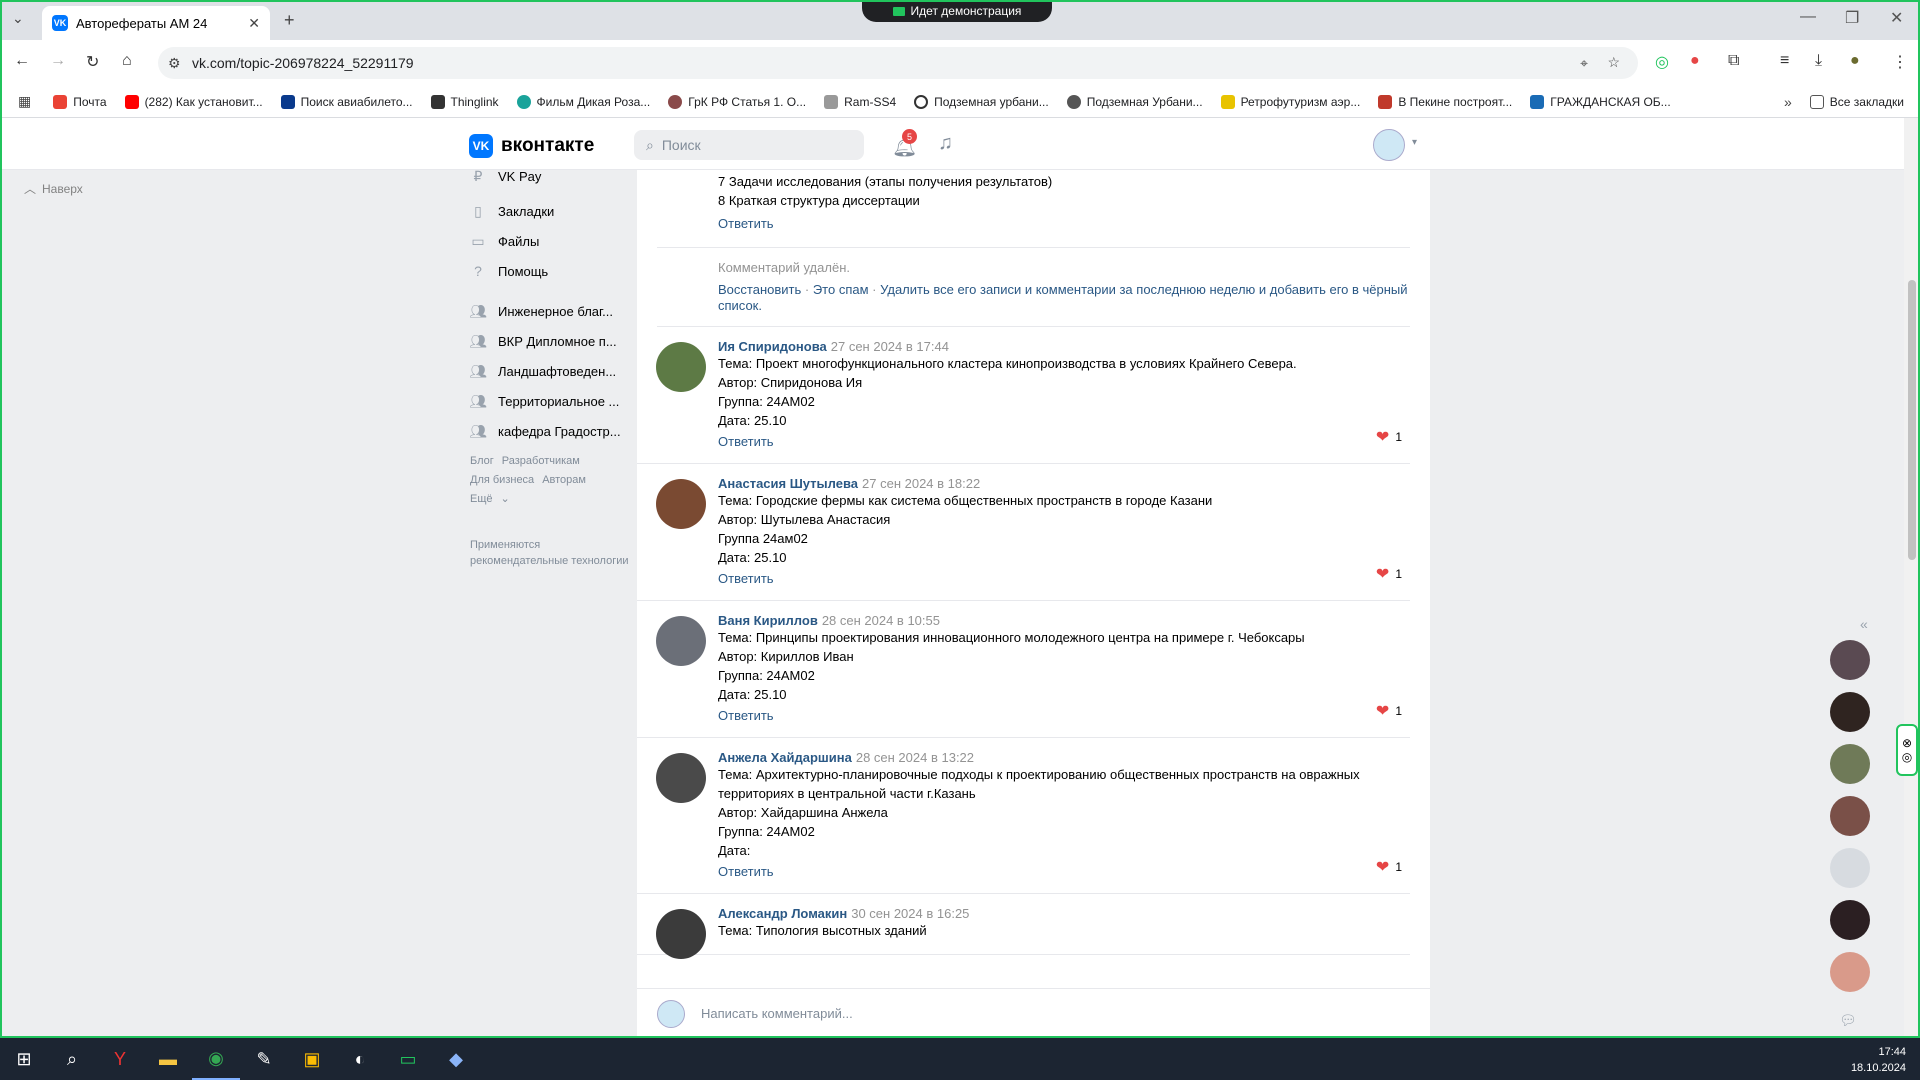 This screenshot has height=1080, width=1920. Describe the element at coordinates (921, 483) in the screenshot. I see `comment-date: 27 сен 2024 в 18:22` at that location.